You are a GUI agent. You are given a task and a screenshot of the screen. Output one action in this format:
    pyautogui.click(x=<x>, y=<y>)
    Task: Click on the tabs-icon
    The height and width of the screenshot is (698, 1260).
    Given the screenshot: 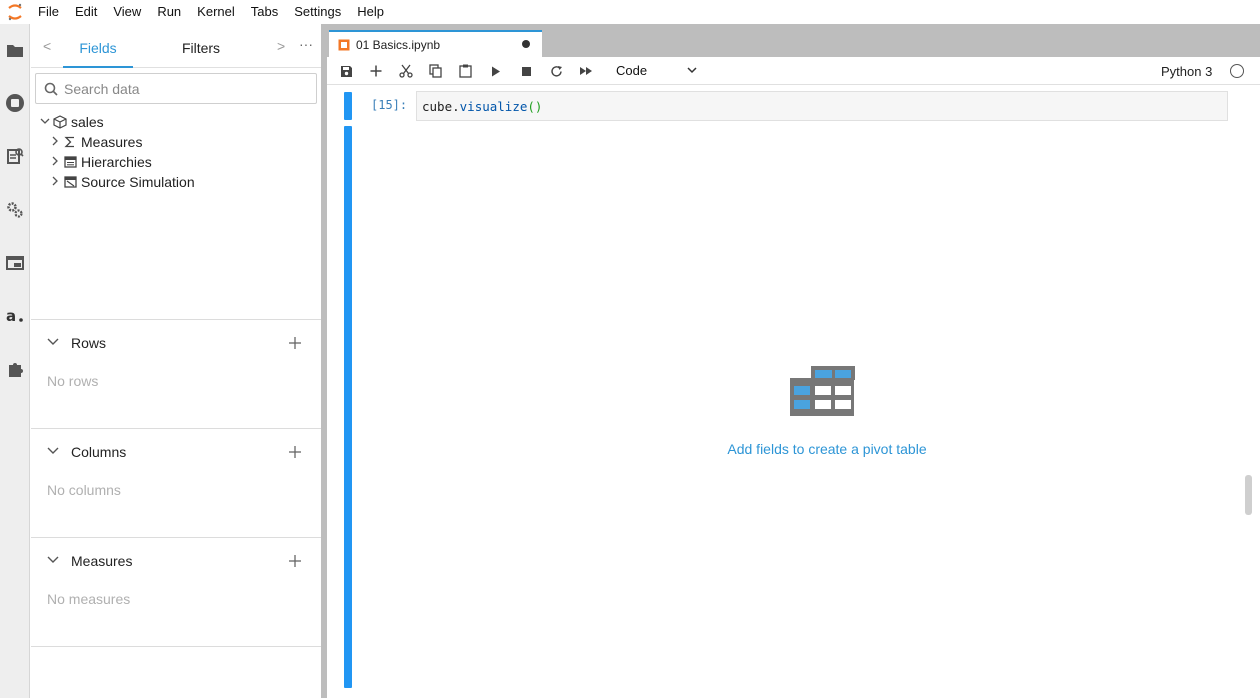 What is the action you would take?
    pyautogui.click(x=15, y=263)
    